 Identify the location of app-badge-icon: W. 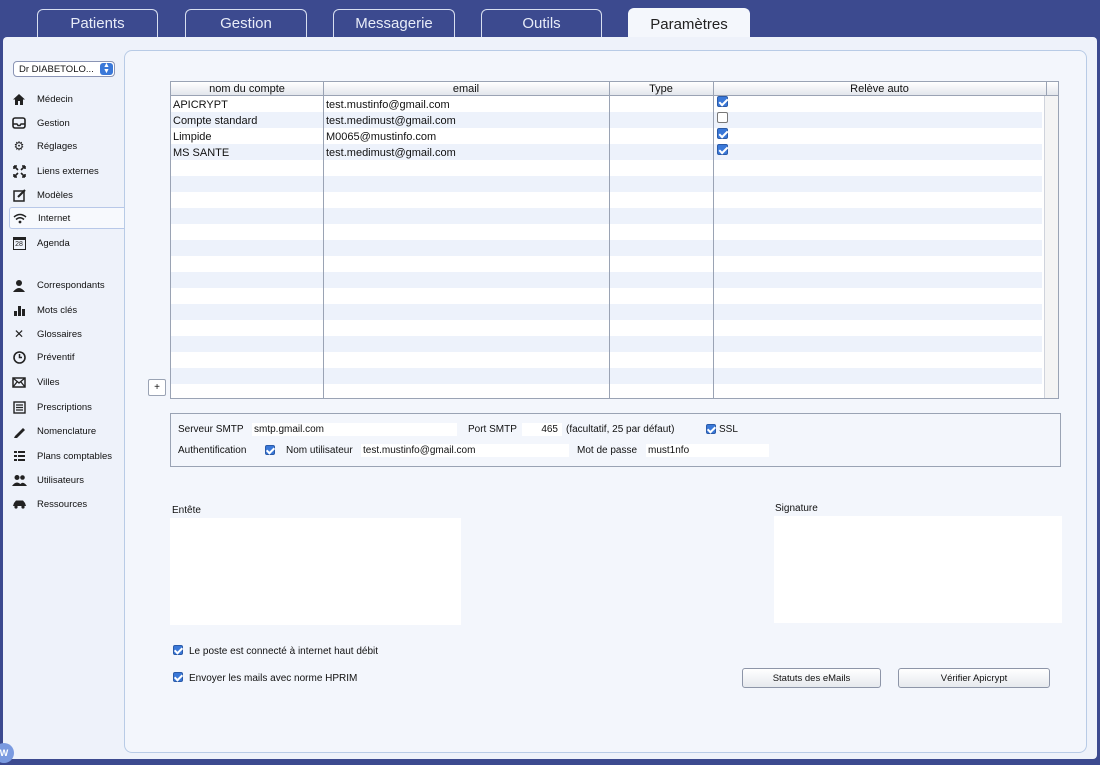
(7, 753).